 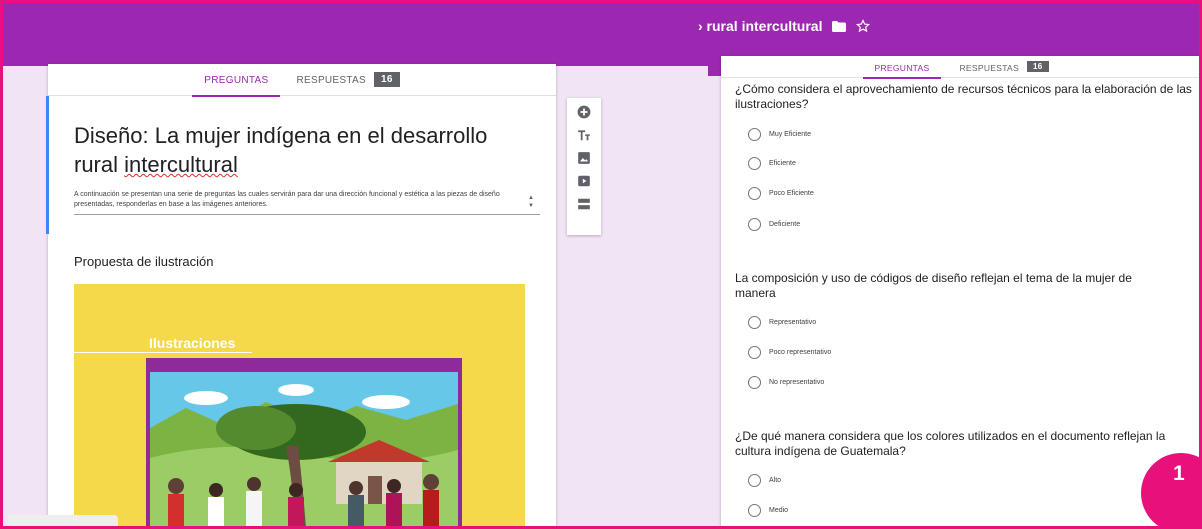 I want to click on radio-option: Poco Eficiente, so click(x=781, y=193).